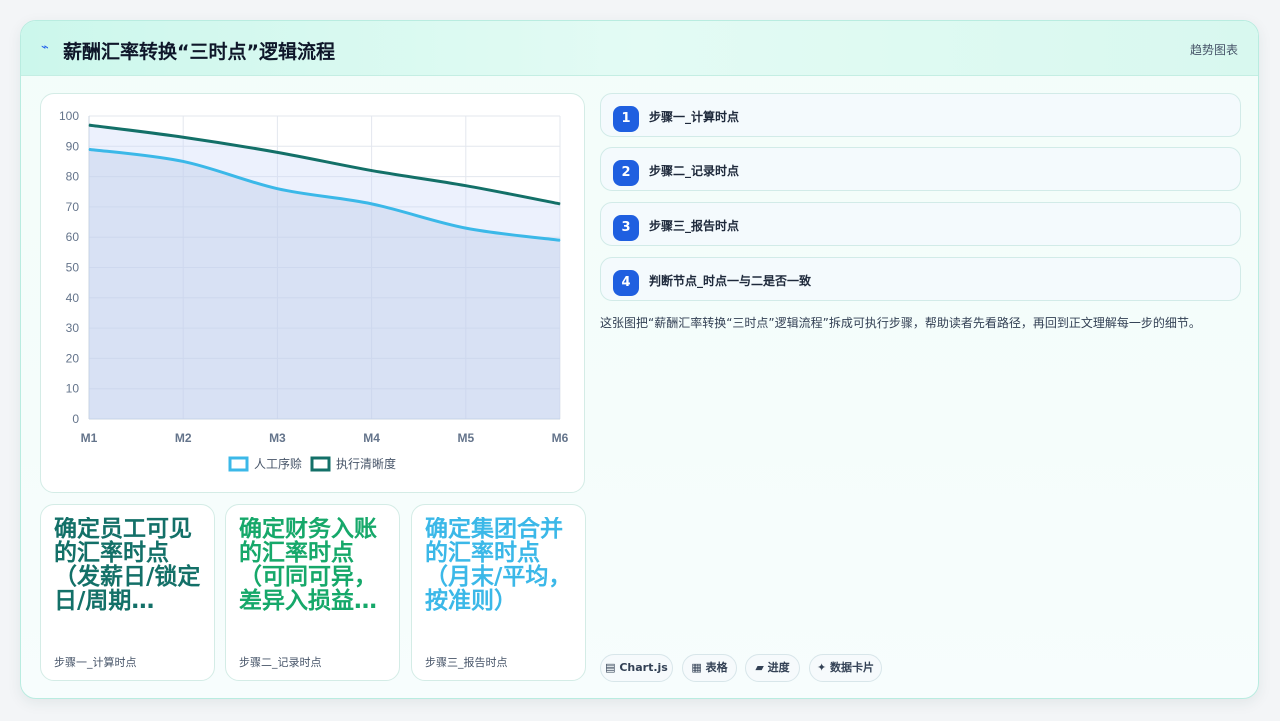 The image size is (1280, 721). What do you see at coordinates (694, 171) in the screenshot?
I see `step-label: 步骤二_记录时点` at bounding box center [694, 171].